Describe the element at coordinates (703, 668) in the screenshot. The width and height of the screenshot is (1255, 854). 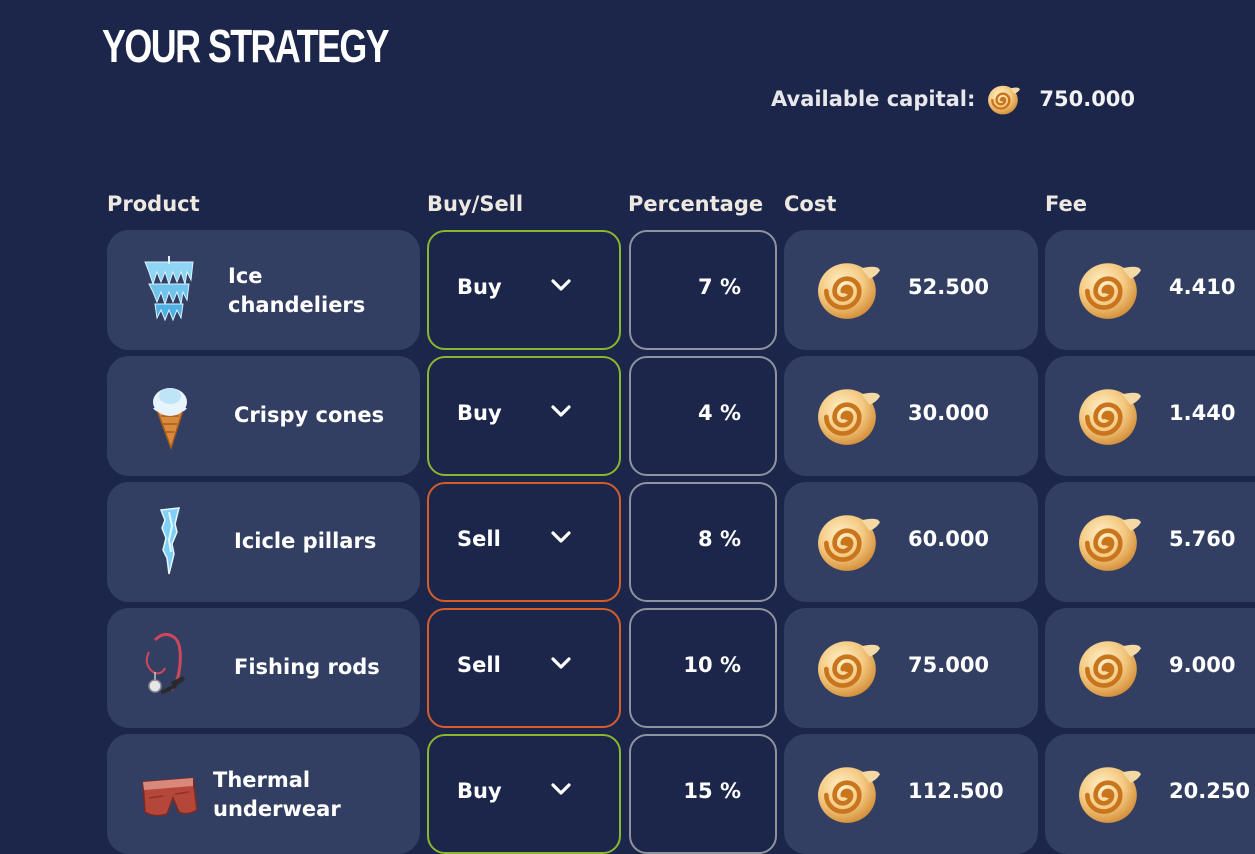
I see `percentage-input: 10 %` at that location.